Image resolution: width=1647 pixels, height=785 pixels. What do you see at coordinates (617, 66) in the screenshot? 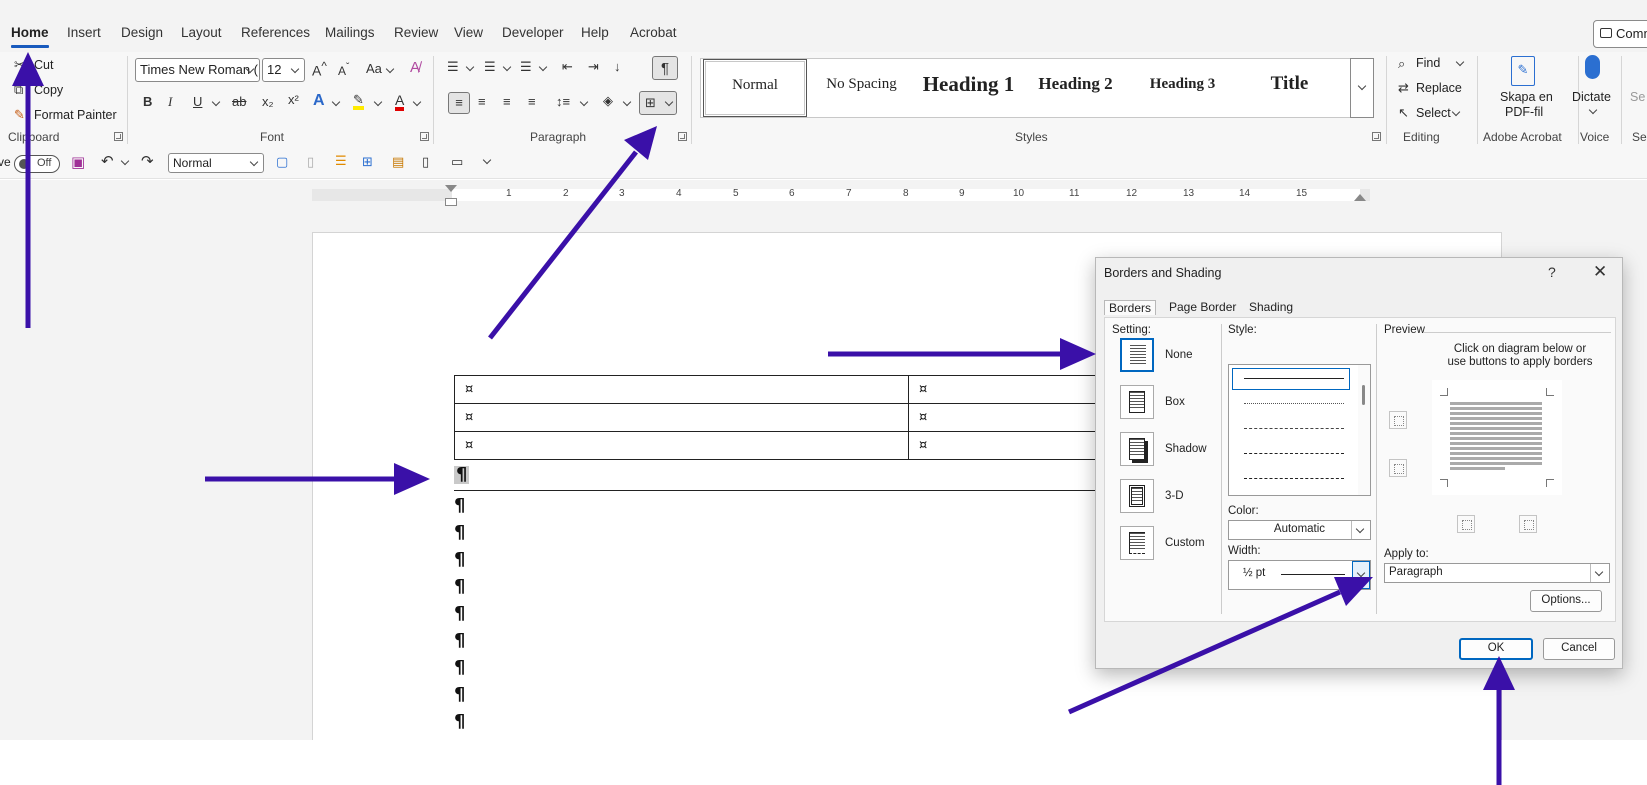
I see `sort-icon: ↓` at bounding box center [617, 66].